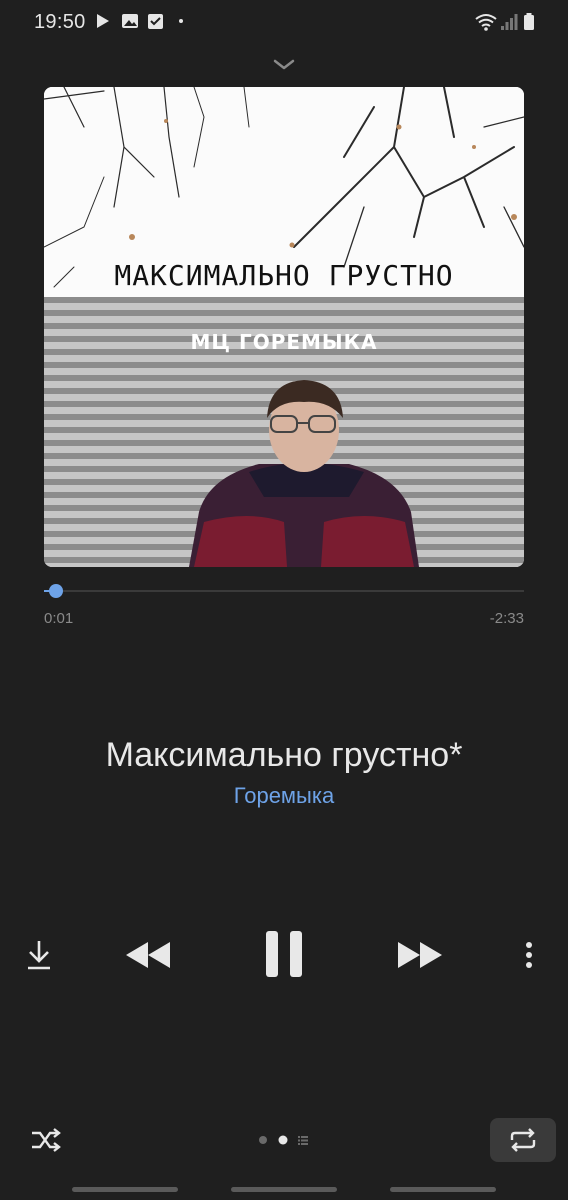  Describe the element at coordinates (284, 796) in the screenshot. I see `artist-link: Горемыка` at that location.